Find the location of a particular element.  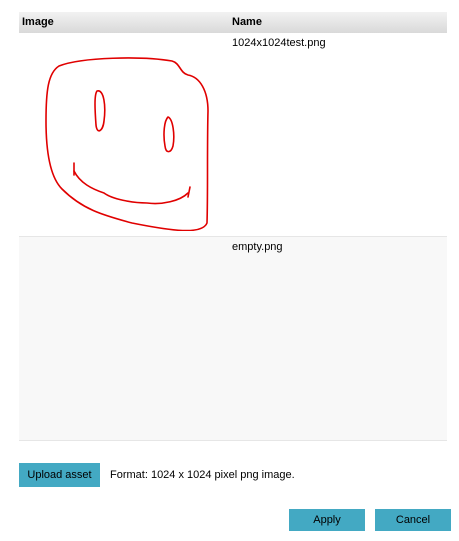

apply-button: Apply is located at coordinates (327, 520).